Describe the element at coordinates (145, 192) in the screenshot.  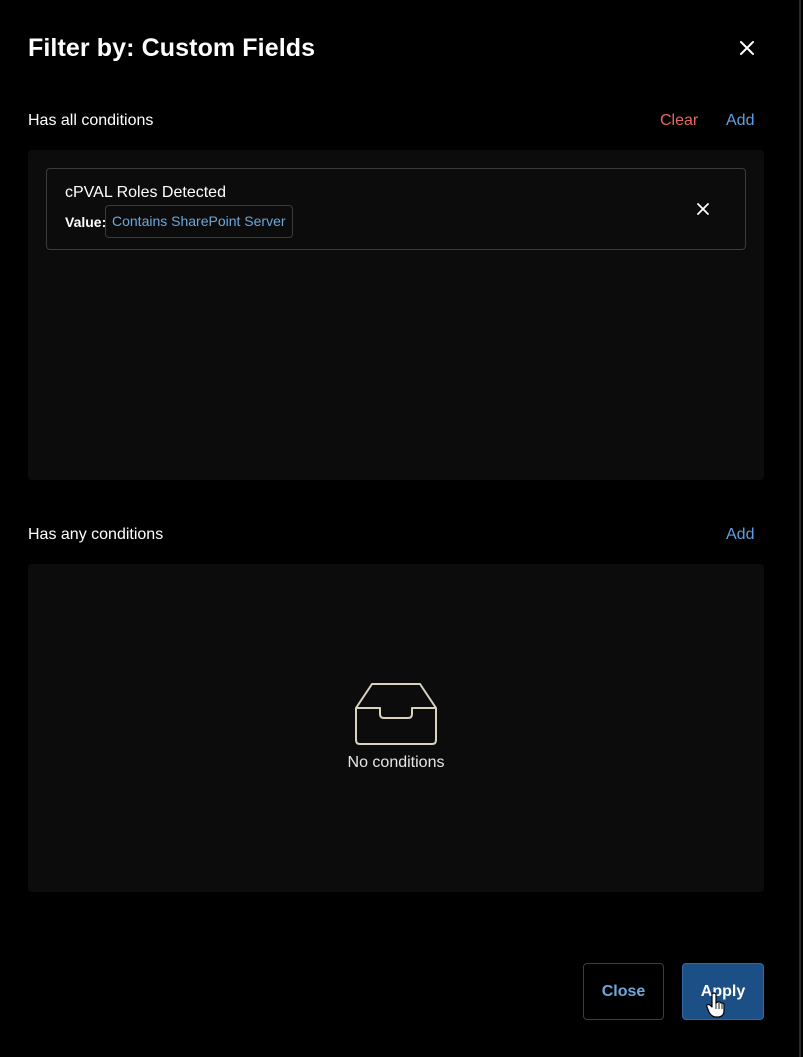
I see `condition-field-name: cPVAL Roles Detected` at that location.